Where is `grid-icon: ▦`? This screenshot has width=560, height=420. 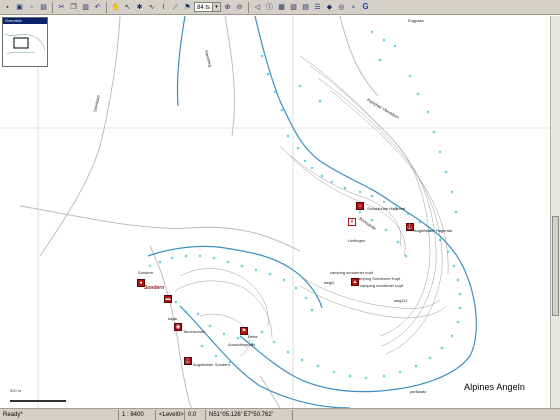
grid-icon: ▦ is located at coordinates (281, 7).